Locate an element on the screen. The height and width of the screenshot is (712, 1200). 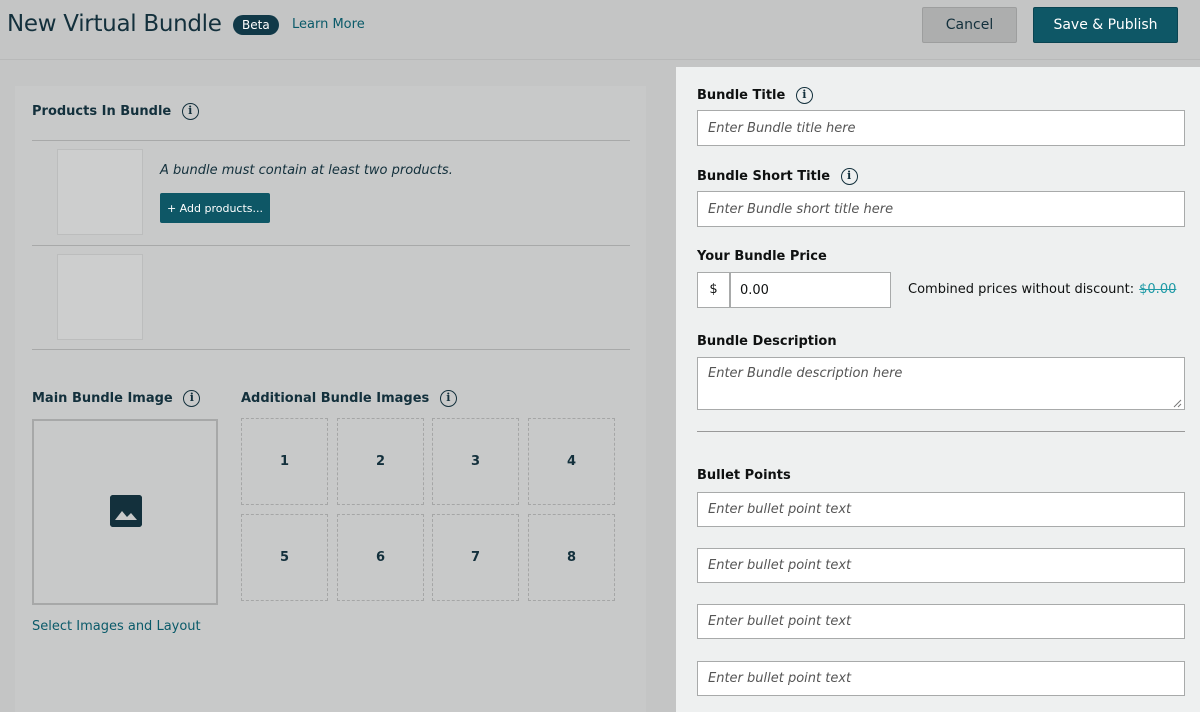
main-bundle-image-heading: Main Bundle Image i is located at coordinates (116, 398).